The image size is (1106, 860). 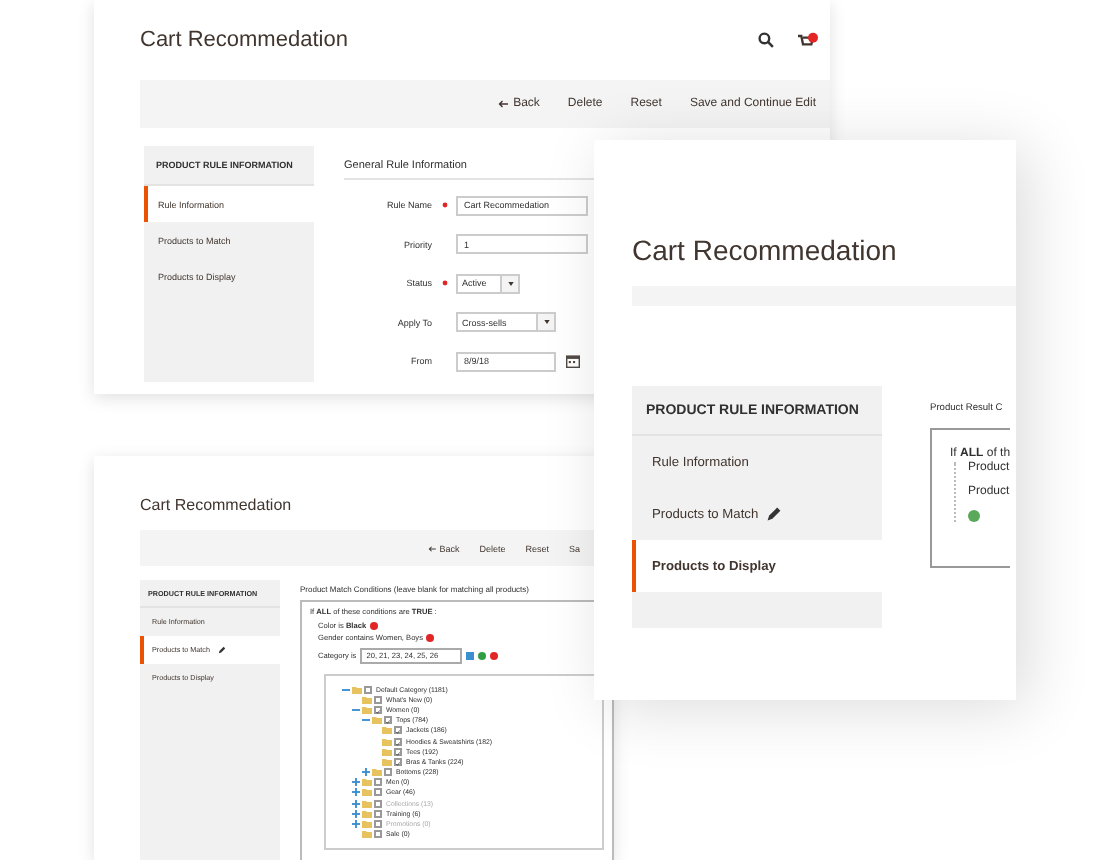 What do you see at coordinates (974, 516) in the screenshot?
I see `add-icon` at bounding box center [974, 516].